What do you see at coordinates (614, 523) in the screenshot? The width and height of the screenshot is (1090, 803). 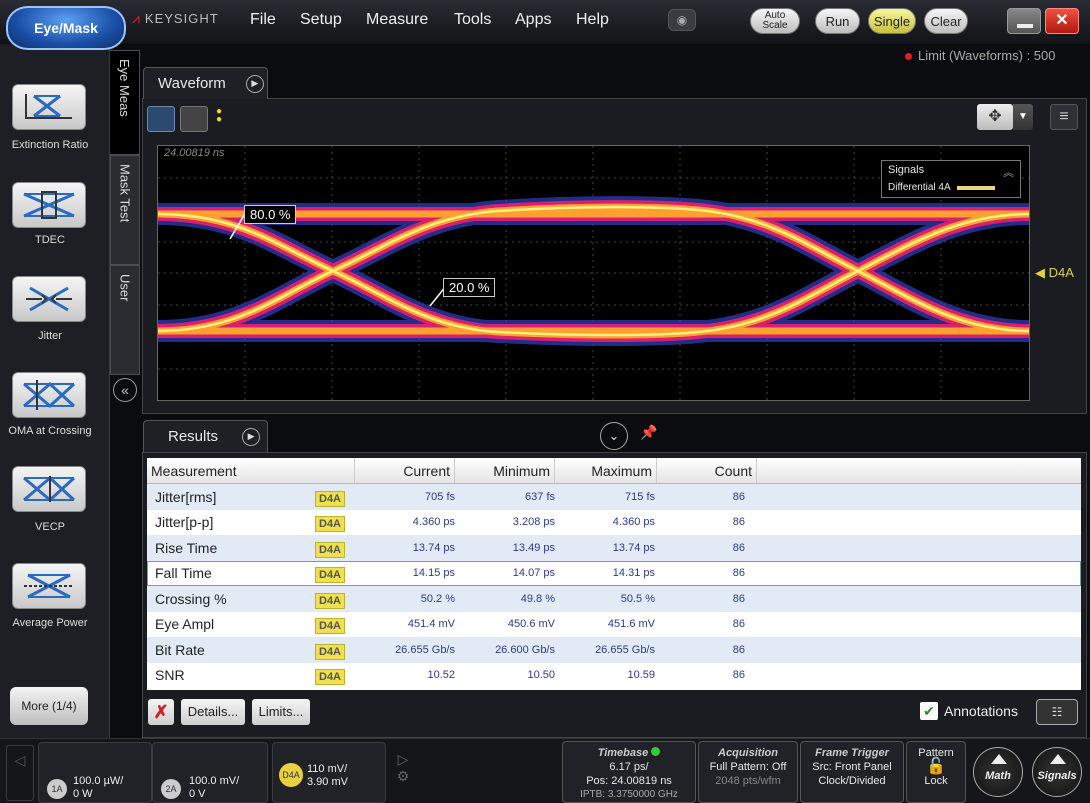 I see `table-row: Jitter[p-p] D4A 4.360 ps 3.208 ps 4.360 ps 86` at bounding box center [614, 523].